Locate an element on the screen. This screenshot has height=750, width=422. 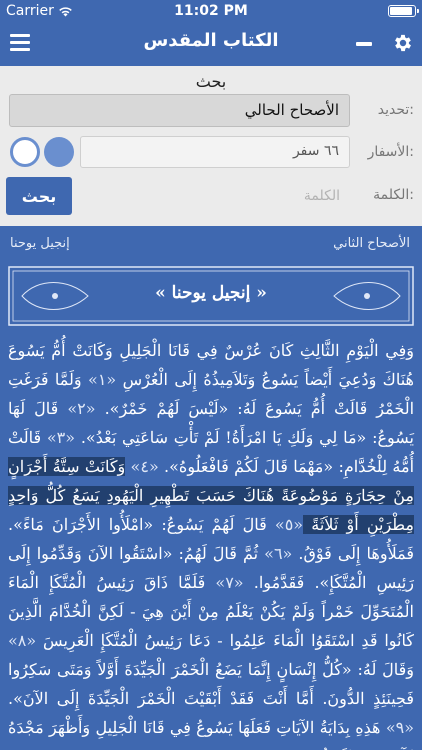
battery-icon is located at coordinates (403, 11).